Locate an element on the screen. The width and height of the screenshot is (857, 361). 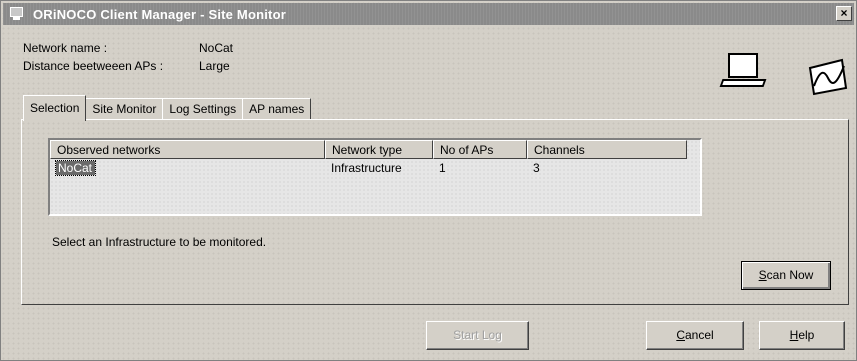
scan-now-label: can Now is located at coordinates (790, 275).